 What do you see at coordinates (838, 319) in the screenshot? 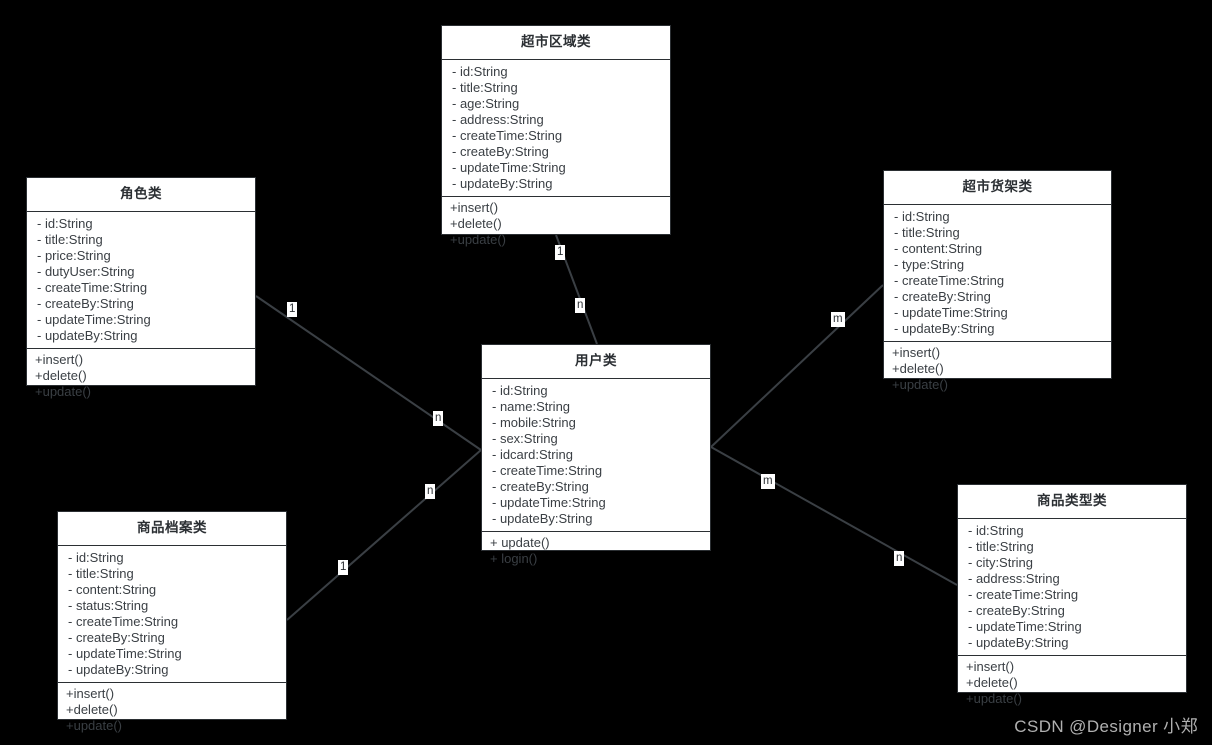
I see `mult-shelf-end: m` at bounding box center [838, 319].